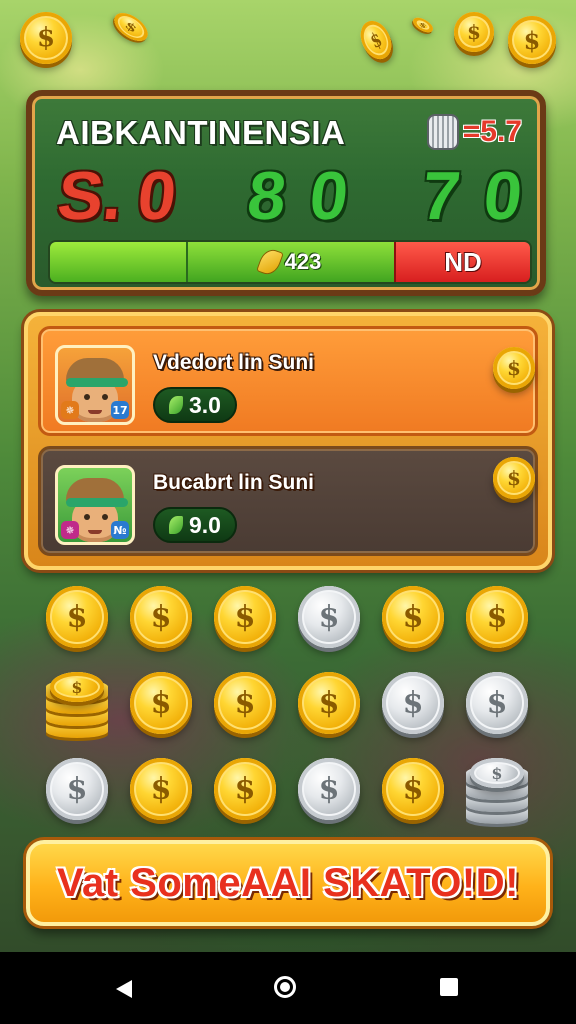  I want to click on ratio-value: =5.7, so click(492, 131).